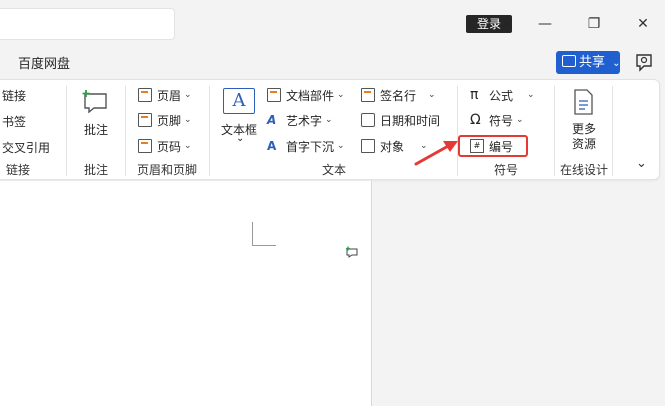 The height and width of the screenshot is (406, 665). Describe the element at coordinates (368, 120) in the screenshot. I see `calendar-icon` at that location.